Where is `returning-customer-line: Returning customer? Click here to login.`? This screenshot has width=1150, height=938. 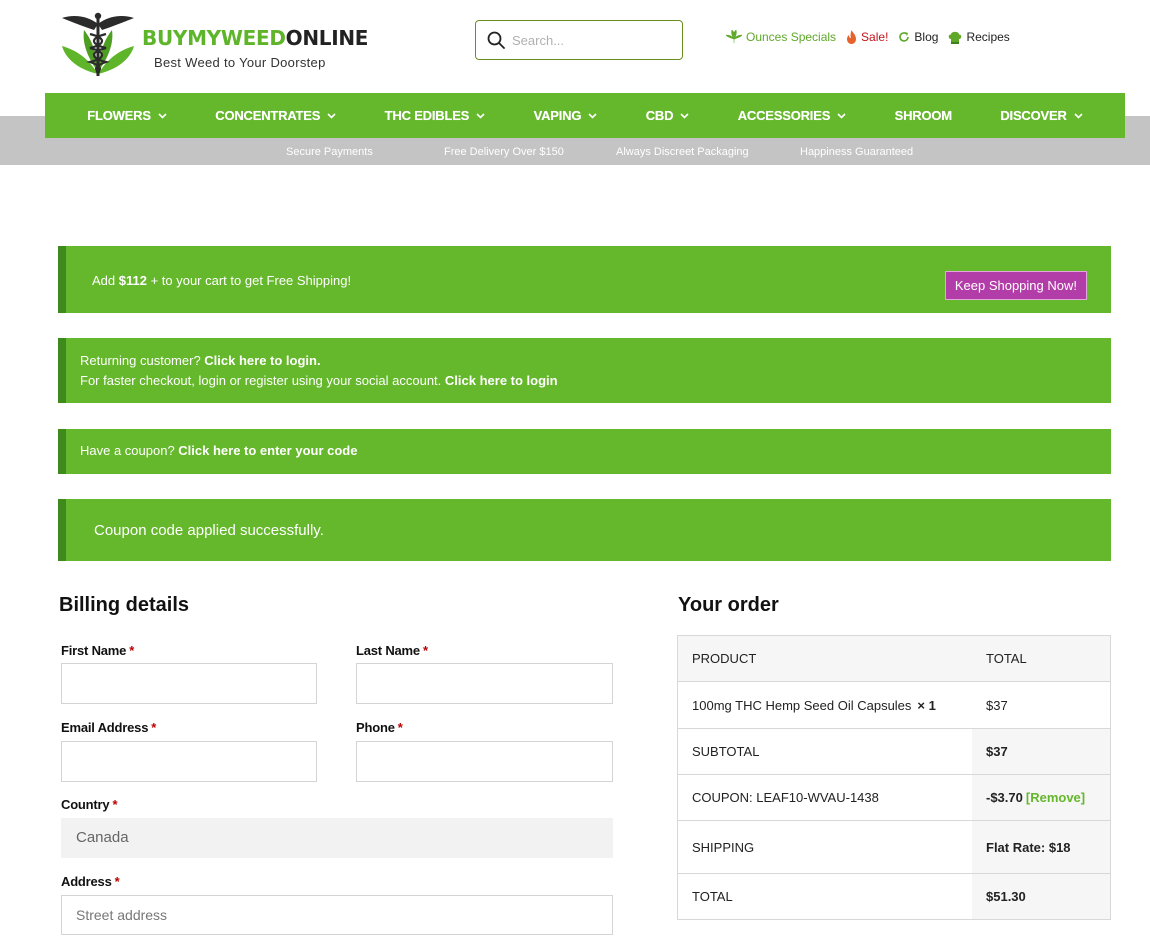
returning-customer-line: Returning customer? Click here to login. is located at coordinates (200, 360).